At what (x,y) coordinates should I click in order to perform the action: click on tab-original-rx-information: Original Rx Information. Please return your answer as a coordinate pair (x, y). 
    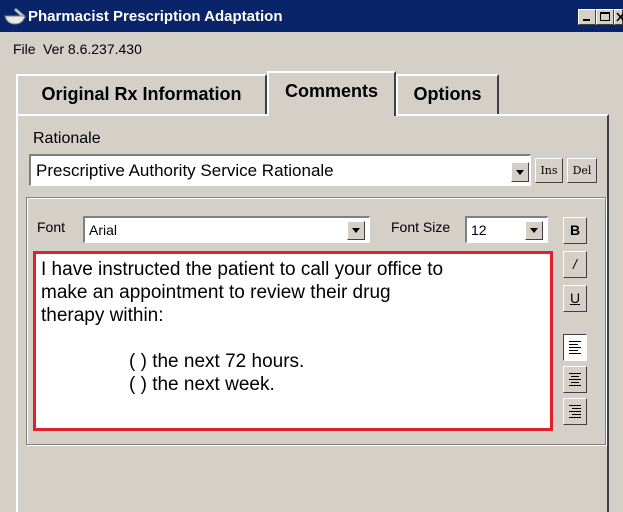
    Looking at the image, I should click on (141, 94).